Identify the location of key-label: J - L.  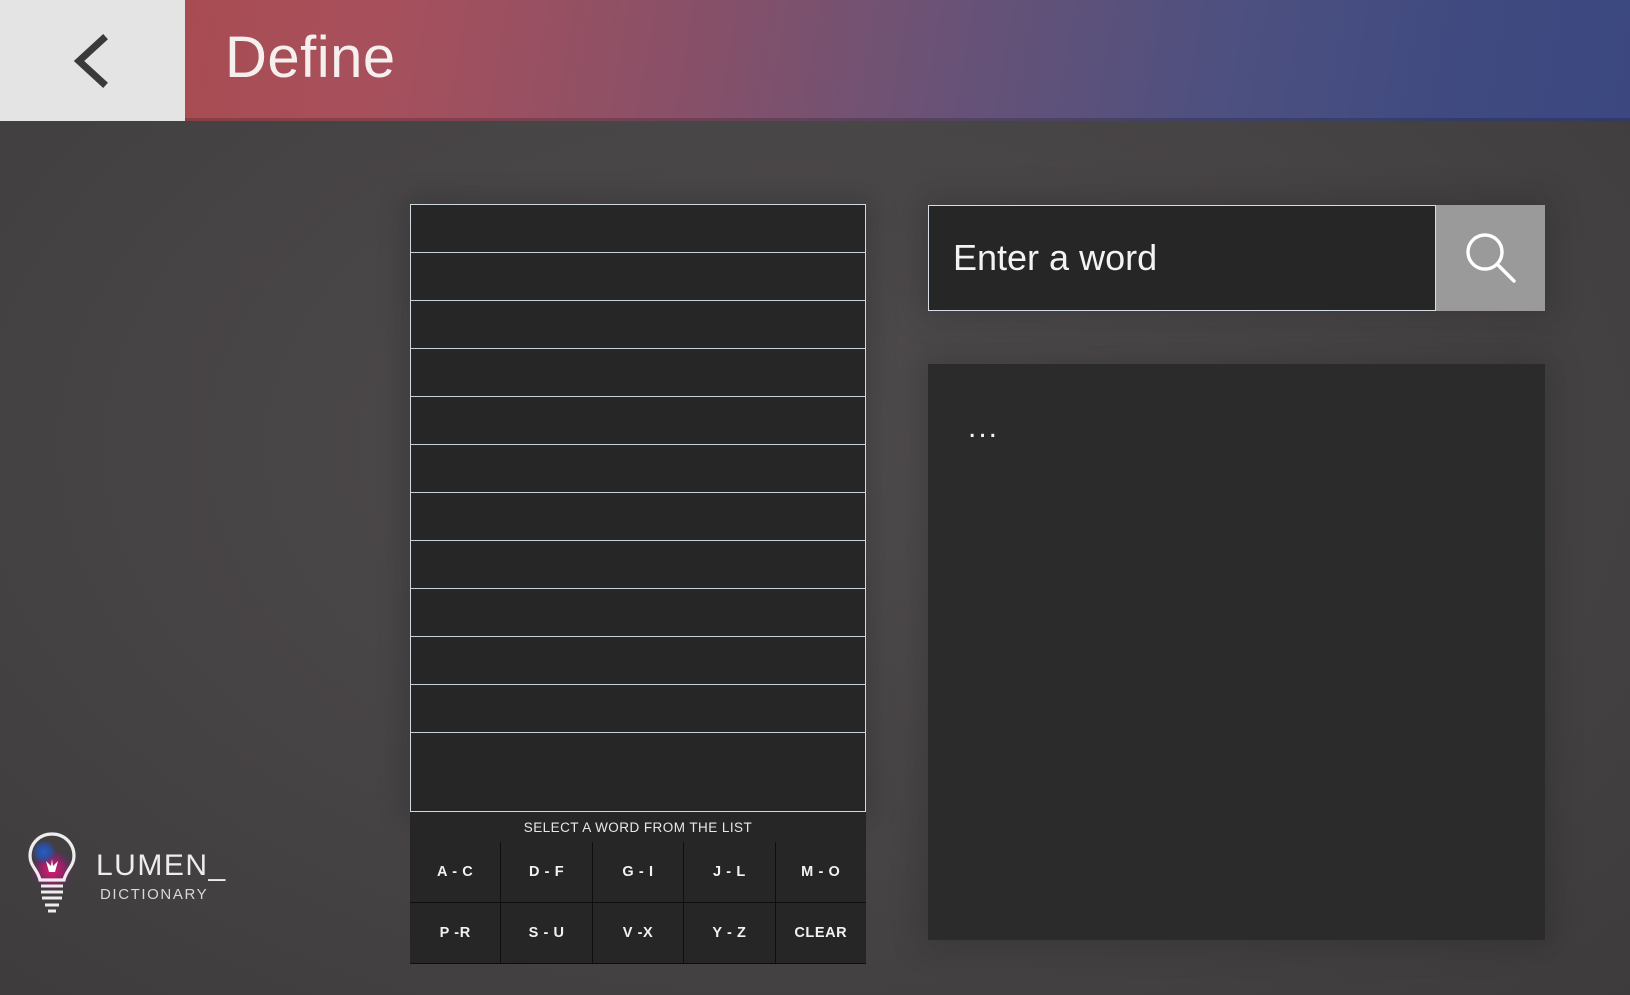
(729, 872).